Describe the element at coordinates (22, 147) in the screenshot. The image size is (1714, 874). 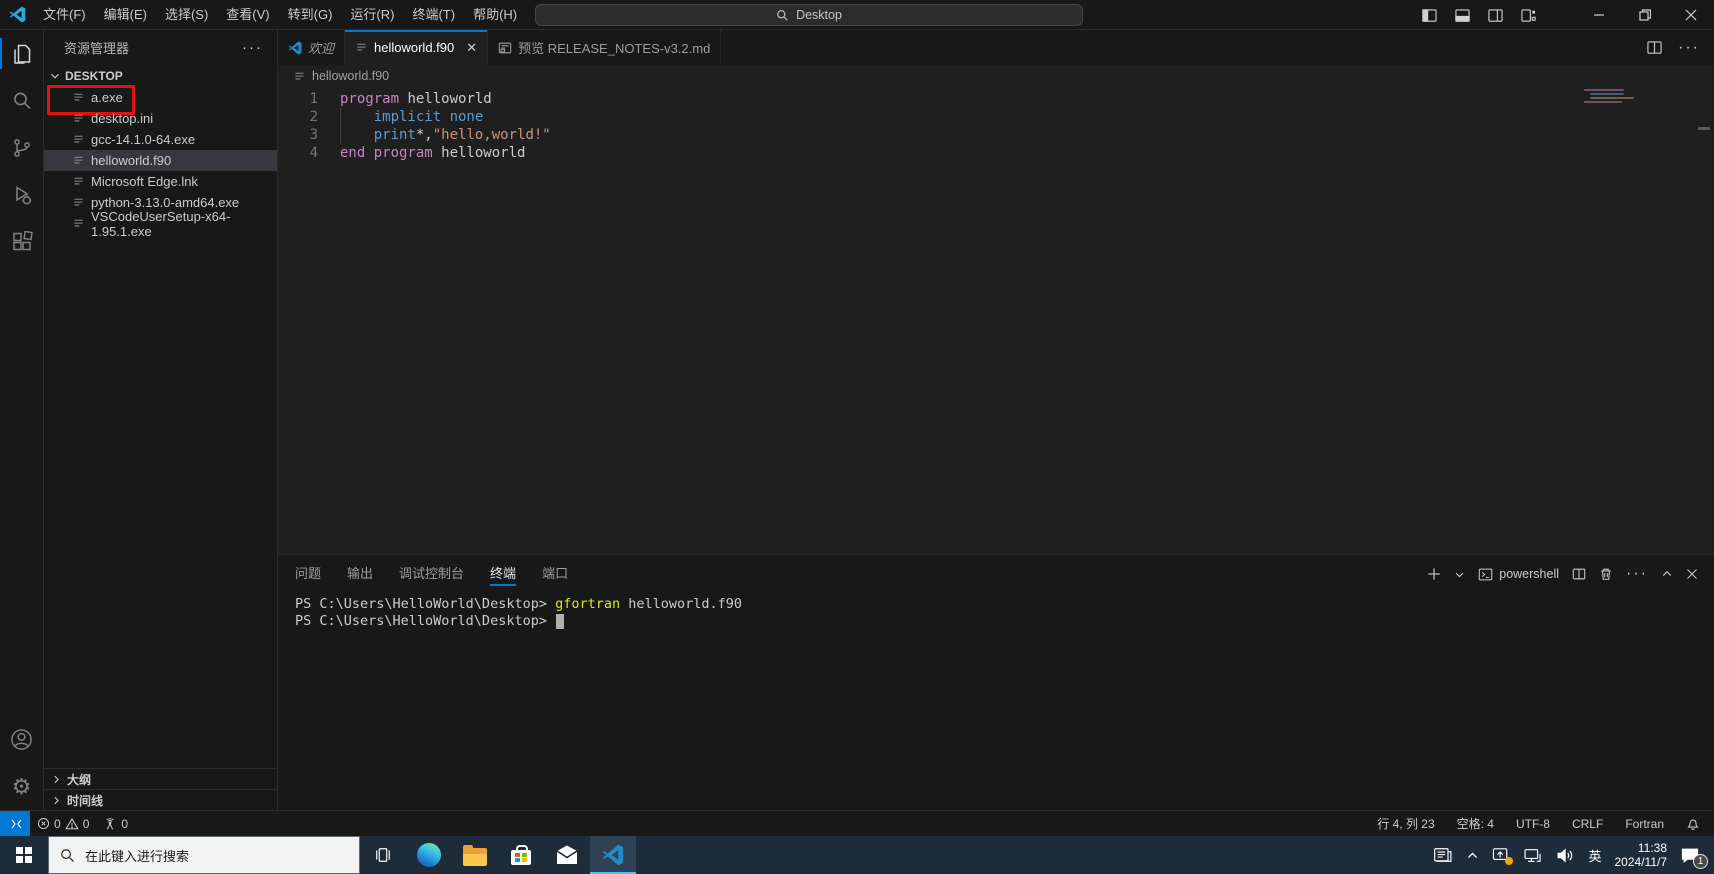
I see `source-control-icon` at that location.